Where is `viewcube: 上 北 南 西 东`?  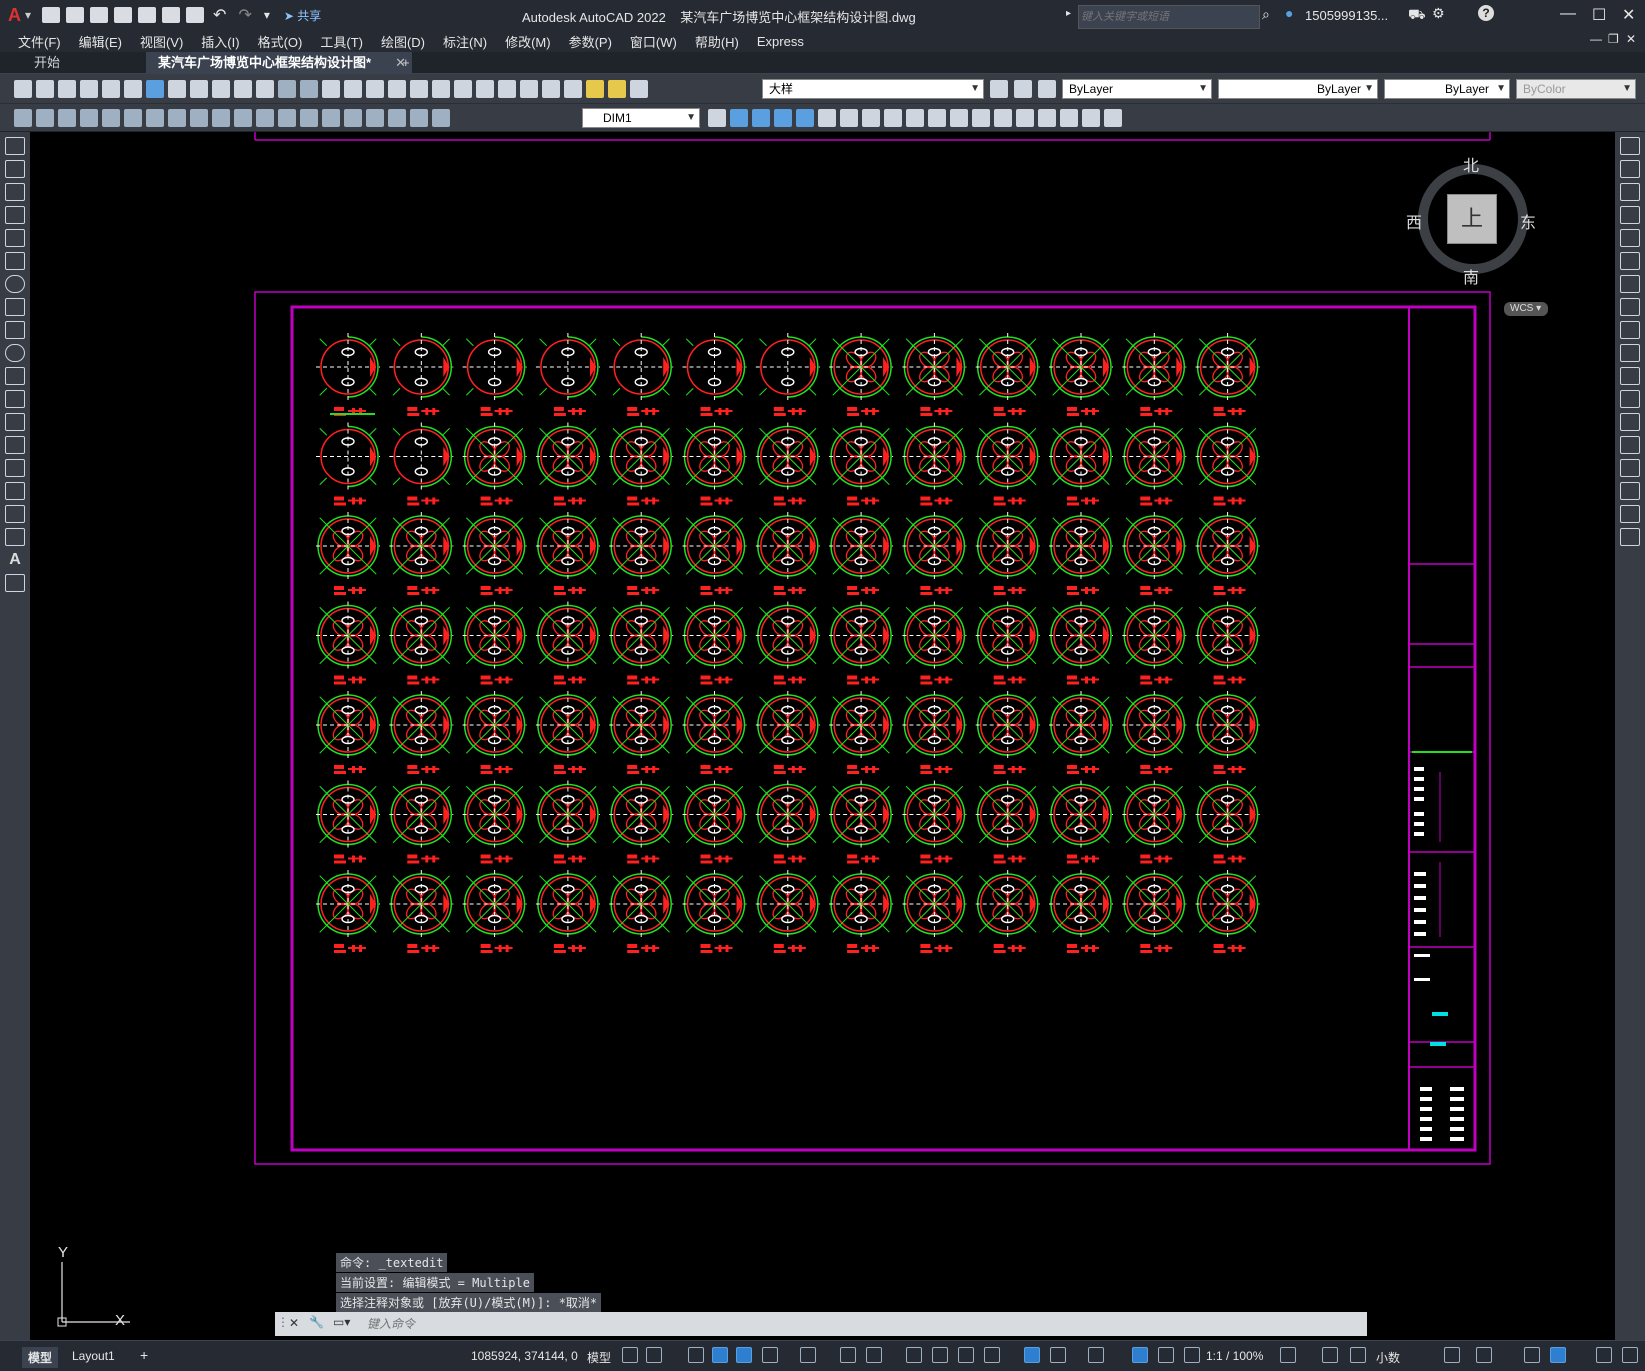
viewcube: 上 北 南 西 东 is located at coordinates (1472, 222).